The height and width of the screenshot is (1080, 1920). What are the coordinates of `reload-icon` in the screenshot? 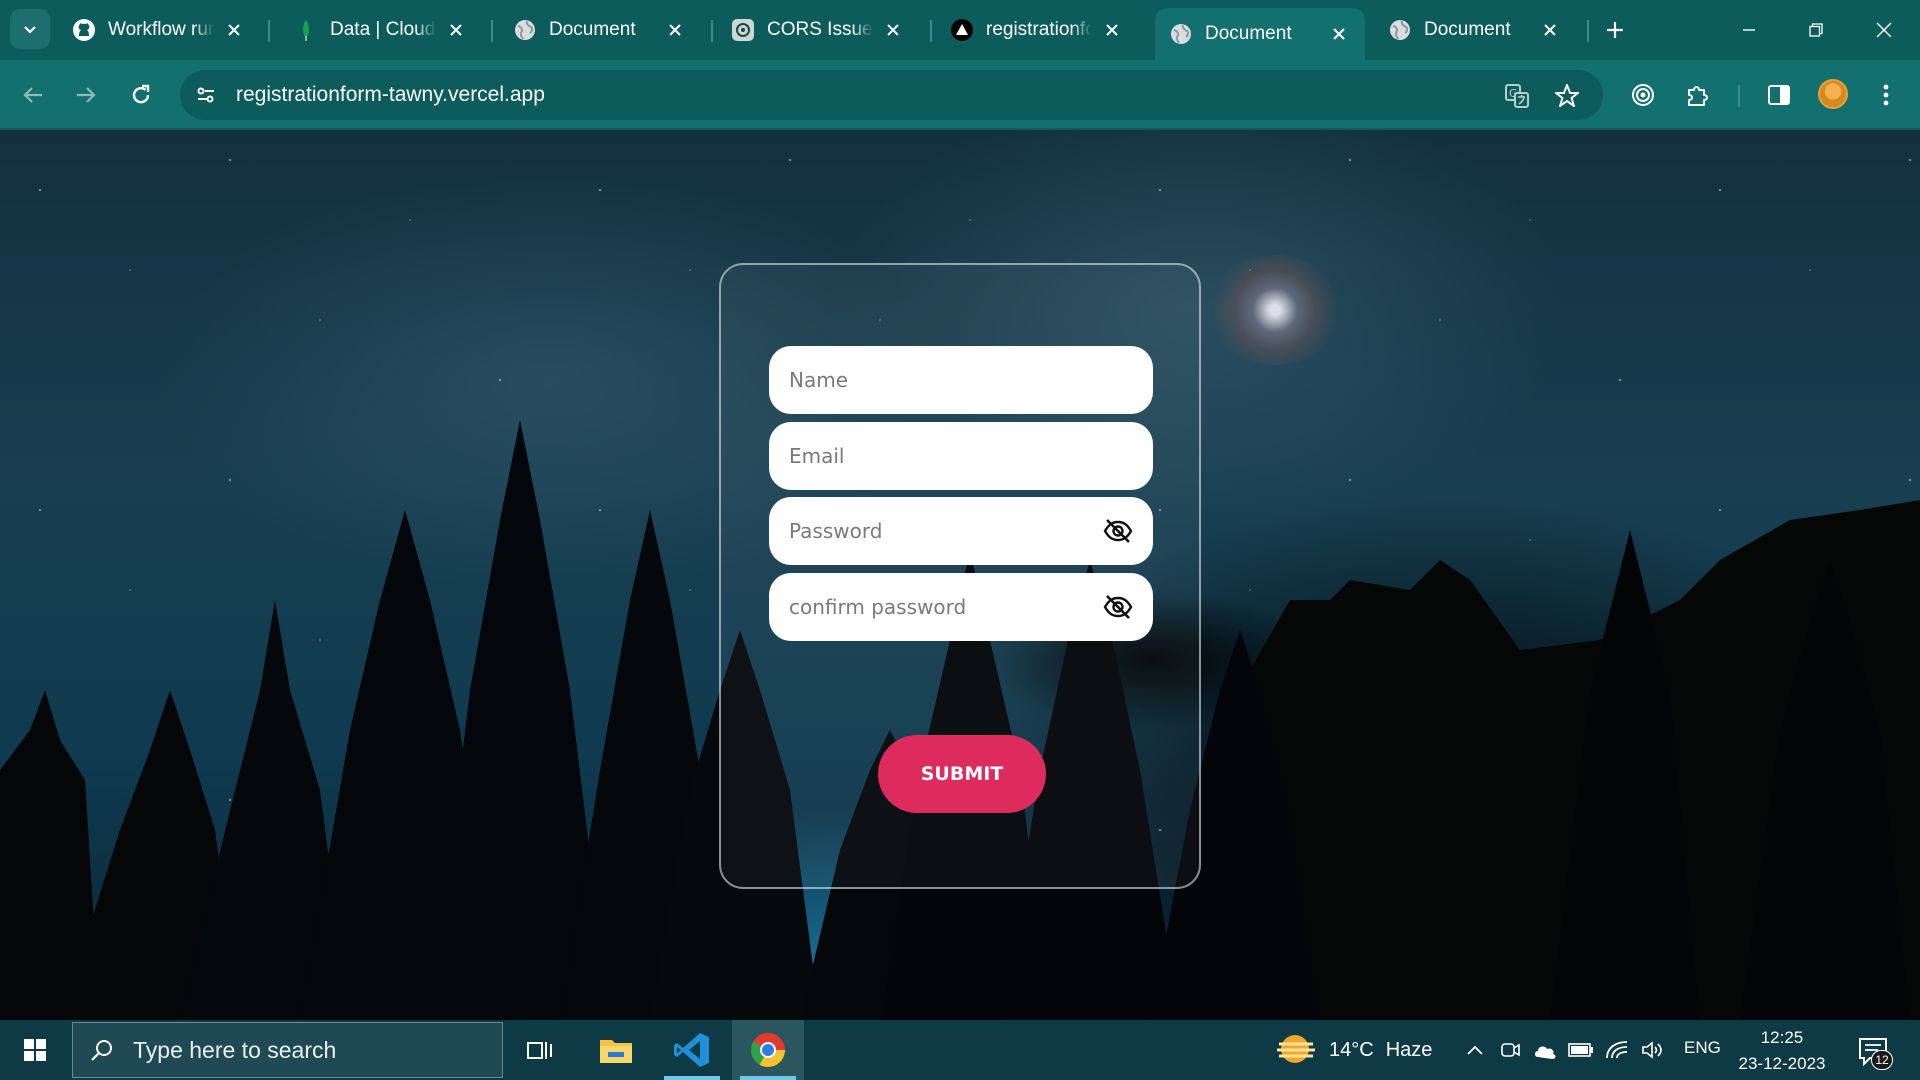 It's located at (141, 94).